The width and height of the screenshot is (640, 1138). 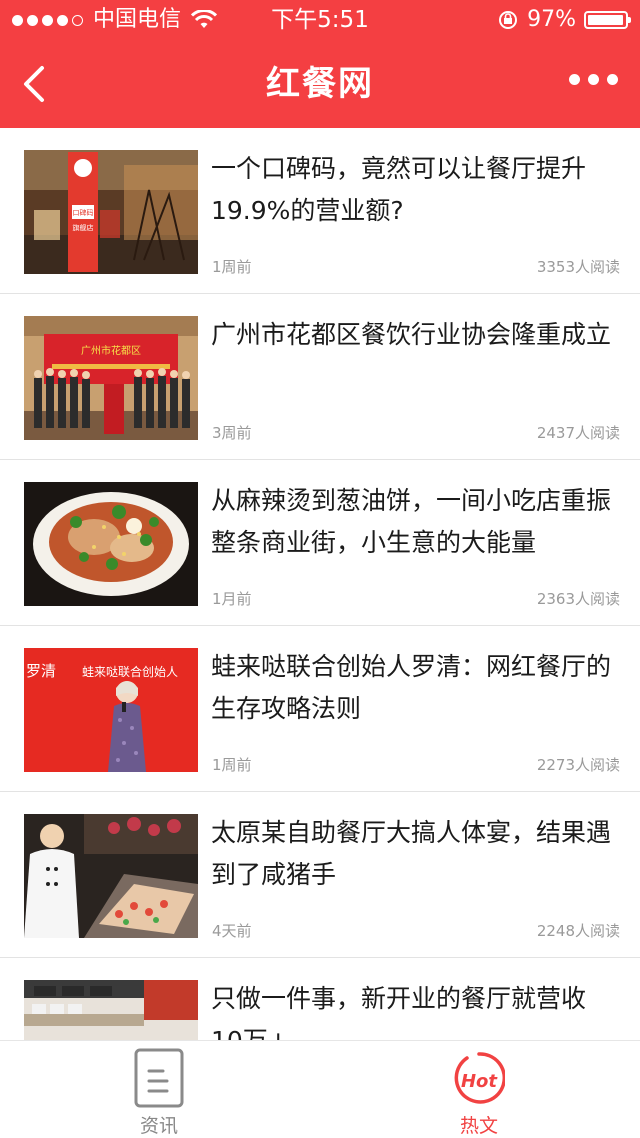 I want to click on article-title: 广州市花都区餐饮行业协会隆重成立, so click(x=411, y=334).